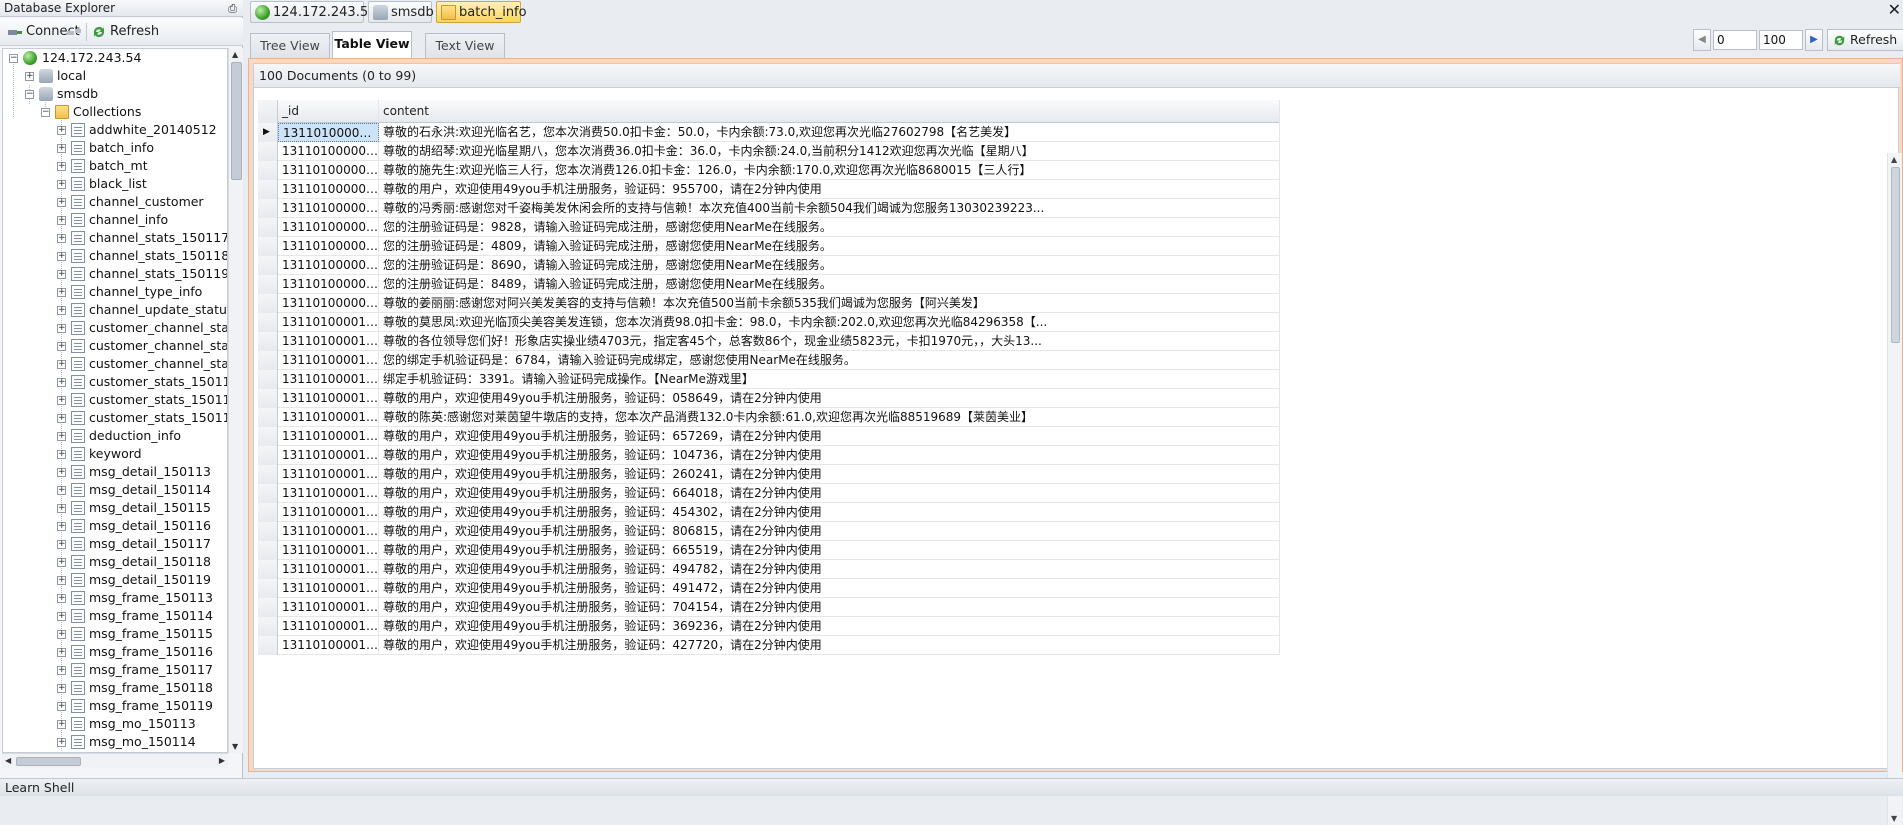  What do you see at coordinates (290, 45) in the screenshot?
I see `tab-tree-view: Tree View` at bounding box center [290, 45].